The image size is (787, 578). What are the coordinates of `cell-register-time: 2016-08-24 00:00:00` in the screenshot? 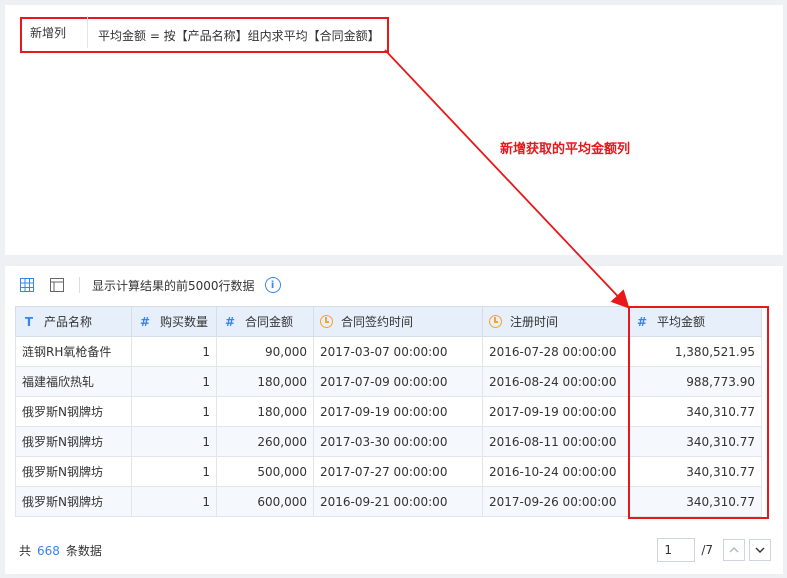 It's located at (555, 381).